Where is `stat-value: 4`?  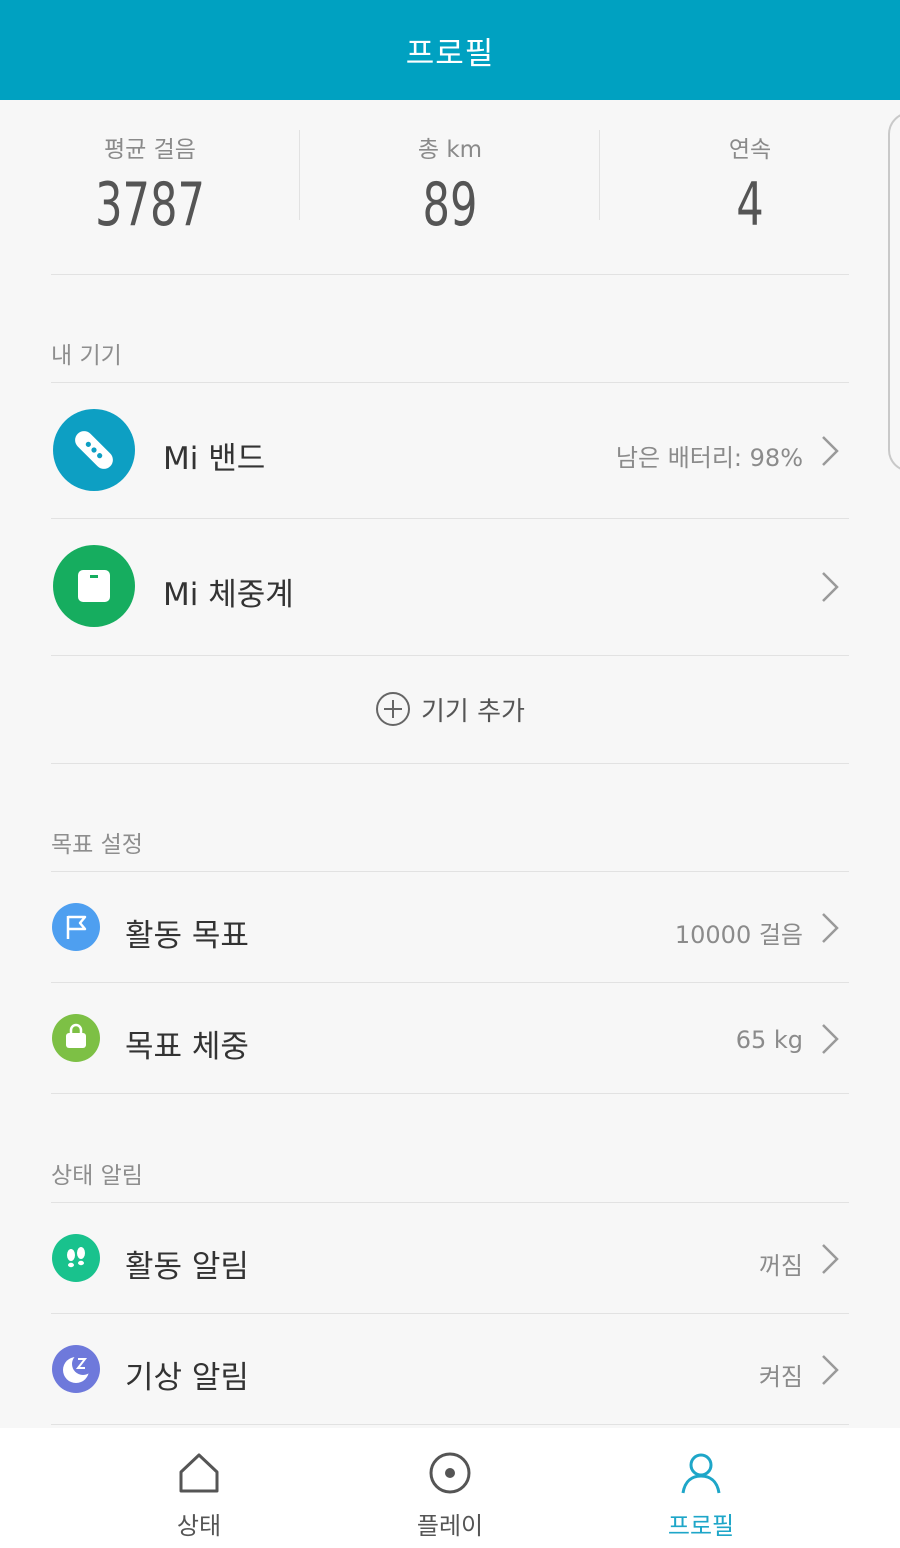
stat-value: 4 is located at coordinates (750, 205).